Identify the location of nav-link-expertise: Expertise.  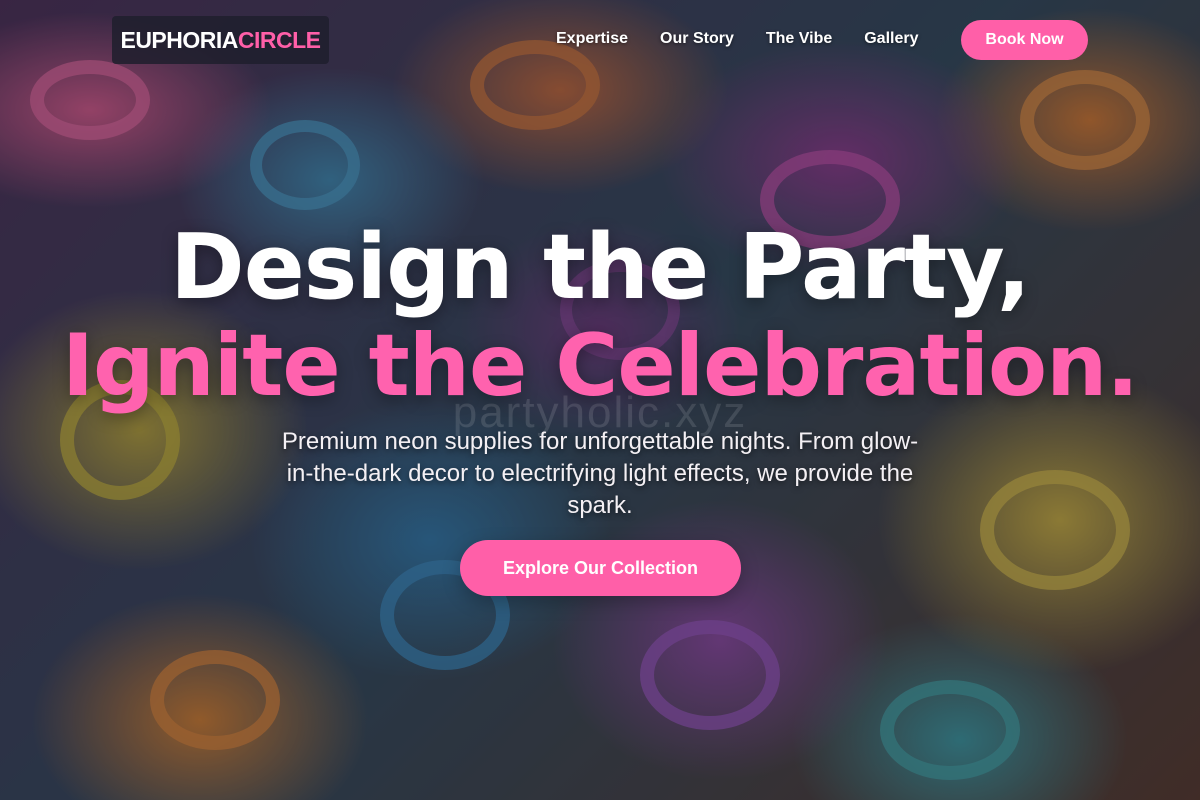
(592, 39).